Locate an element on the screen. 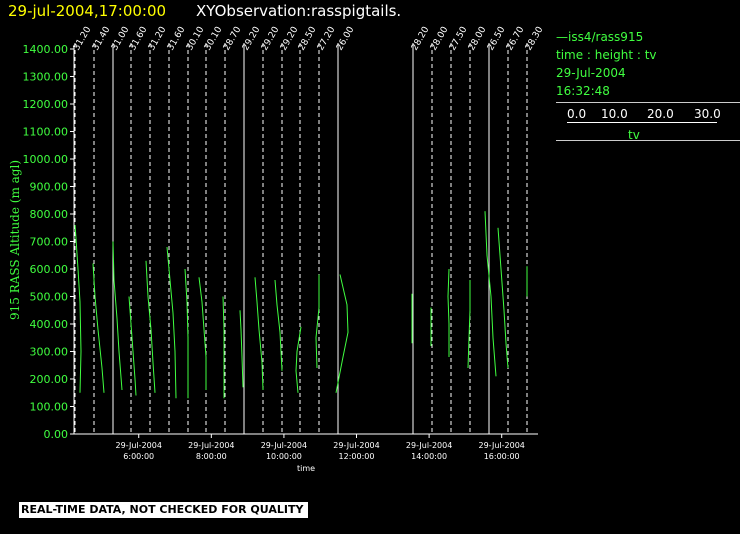 The width and height of the screenshot is (740, 534). top-value-label: 26.70 is located at coordinates (516, 39).